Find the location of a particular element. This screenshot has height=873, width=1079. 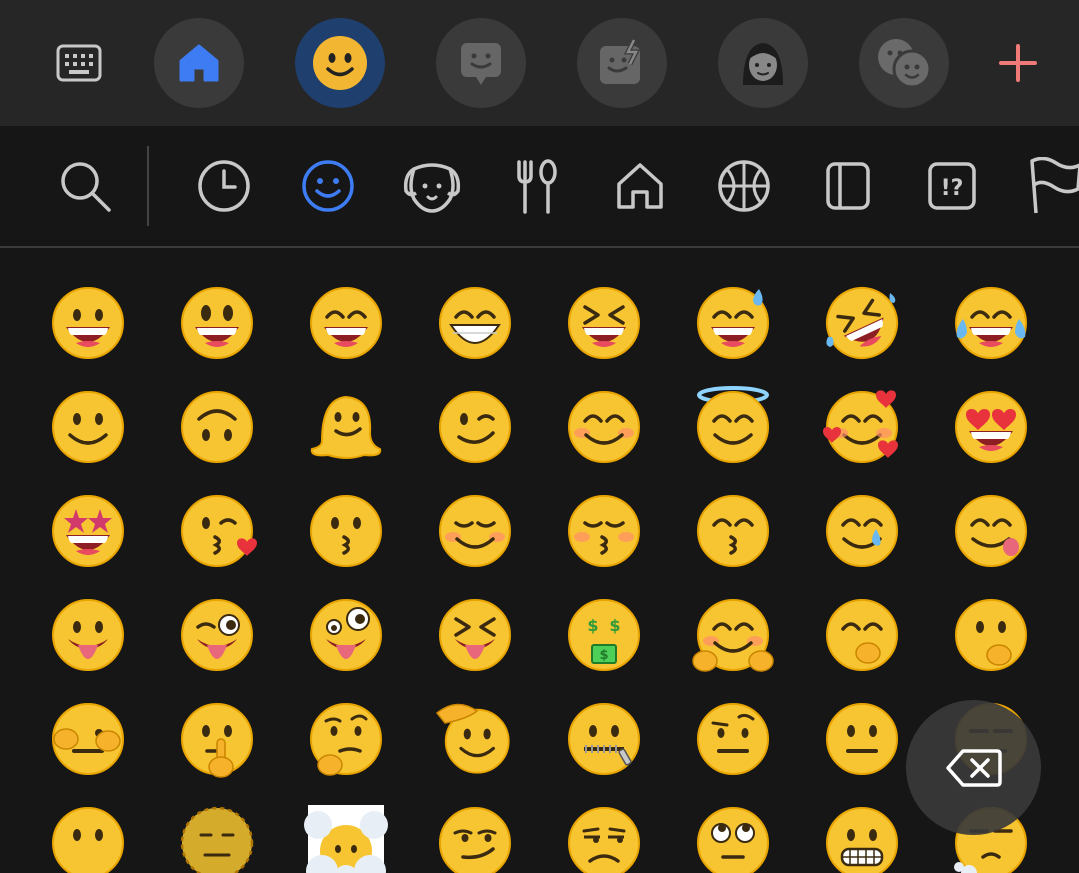

emoji-winking-face-tongue is located at coordinates (217, 635).